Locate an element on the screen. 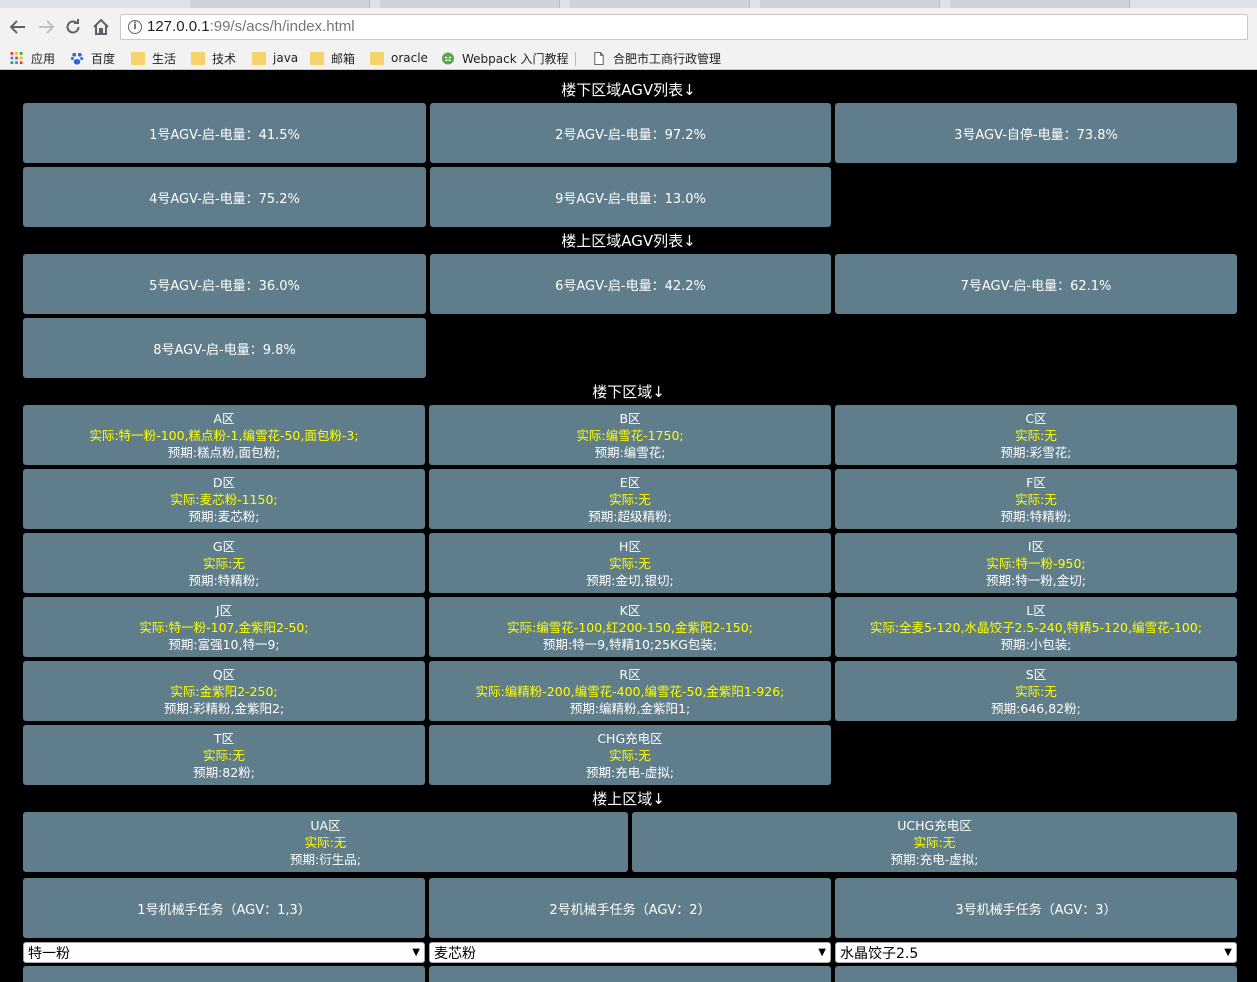 This screenshot has height=982, width=1257. zone-actual: 实际:特一粉-950; is located at coordinates (1036, 563).